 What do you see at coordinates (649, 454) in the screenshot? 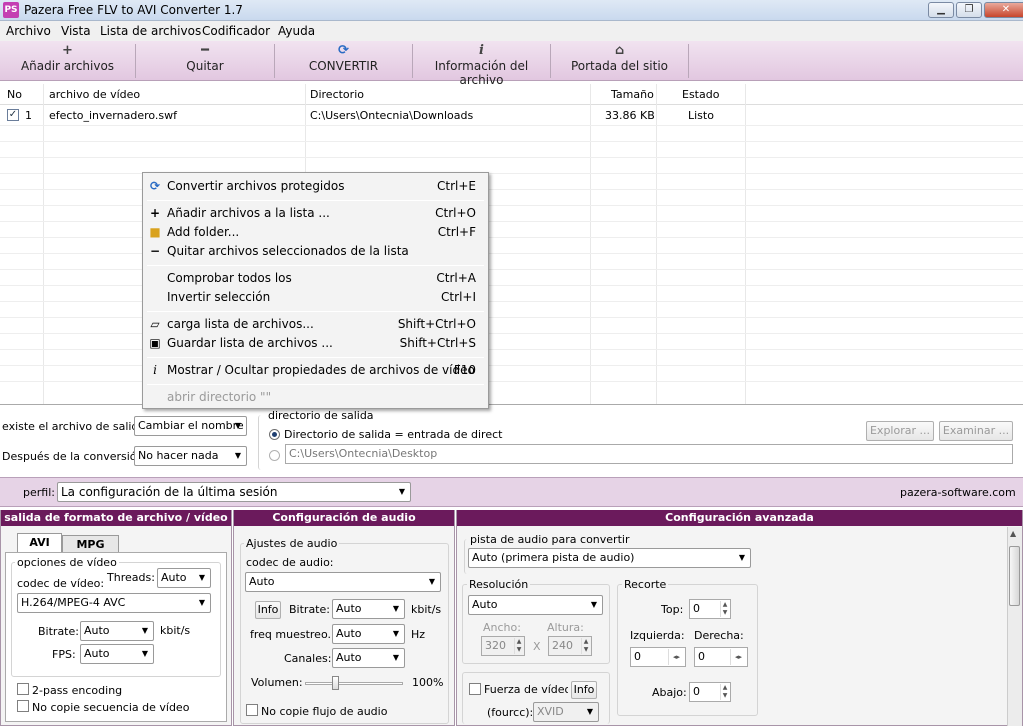
I see `custom-dir-input: C:\Users\Ontecnia\Desktop` at bounding box center [649, 454].